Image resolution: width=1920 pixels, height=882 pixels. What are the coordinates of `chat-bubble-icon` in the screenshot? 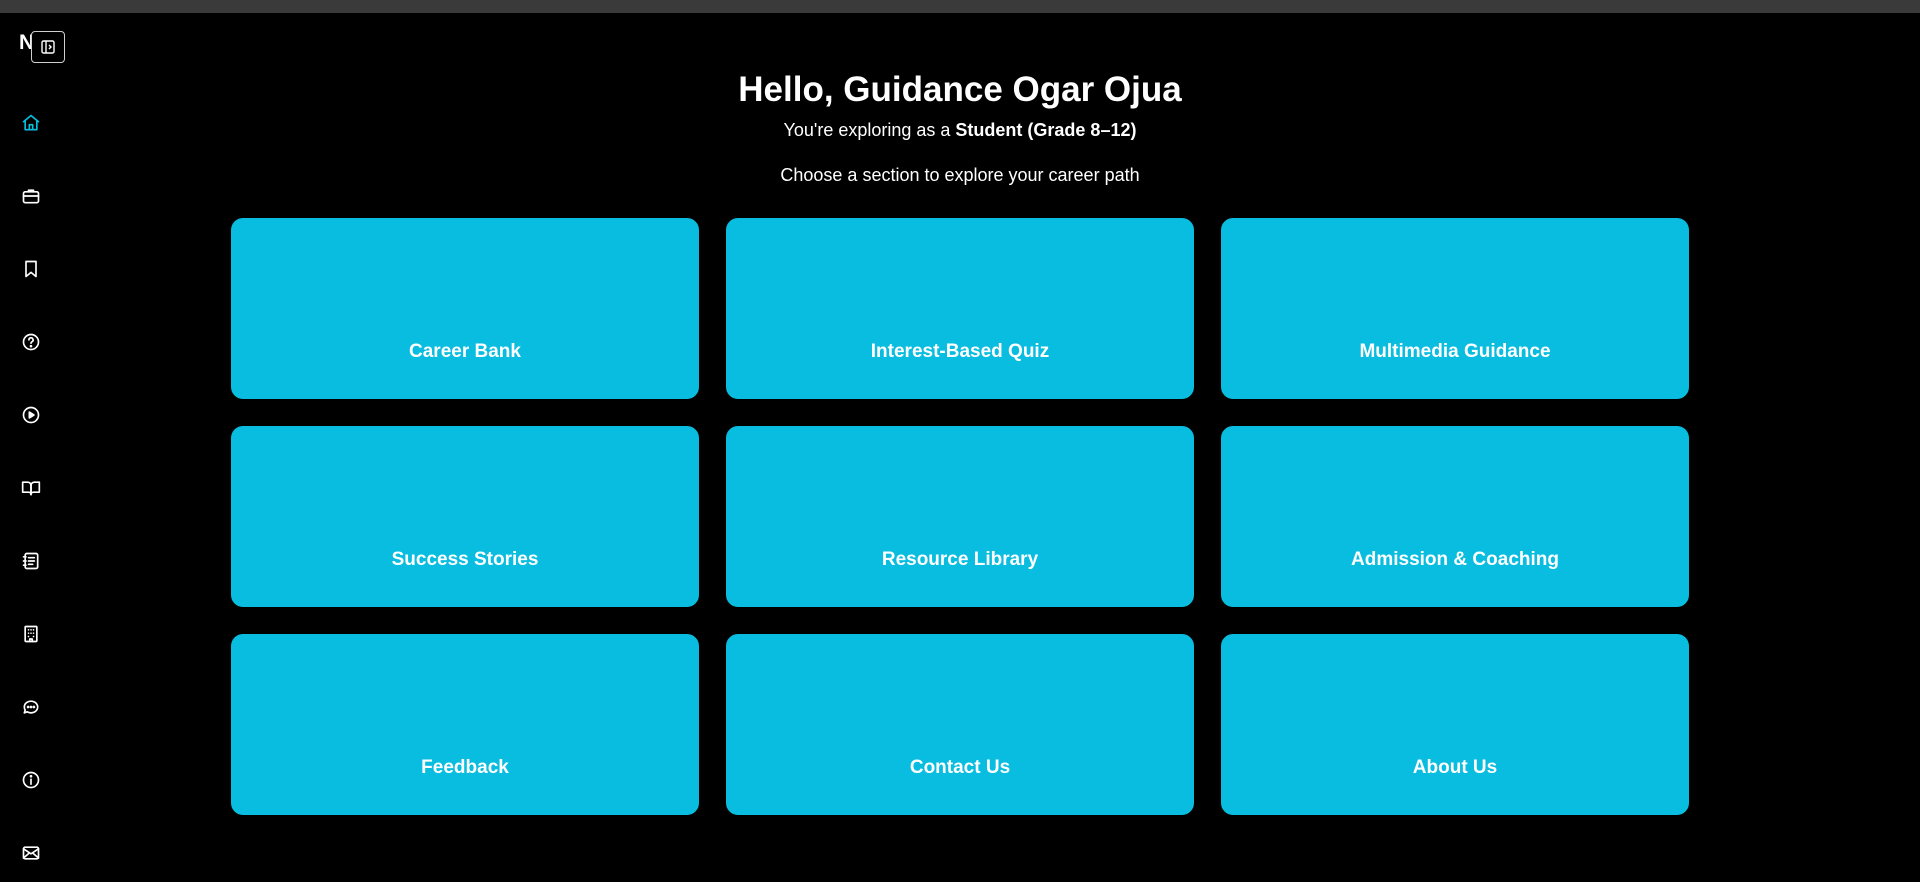 It's located at (31, 707).